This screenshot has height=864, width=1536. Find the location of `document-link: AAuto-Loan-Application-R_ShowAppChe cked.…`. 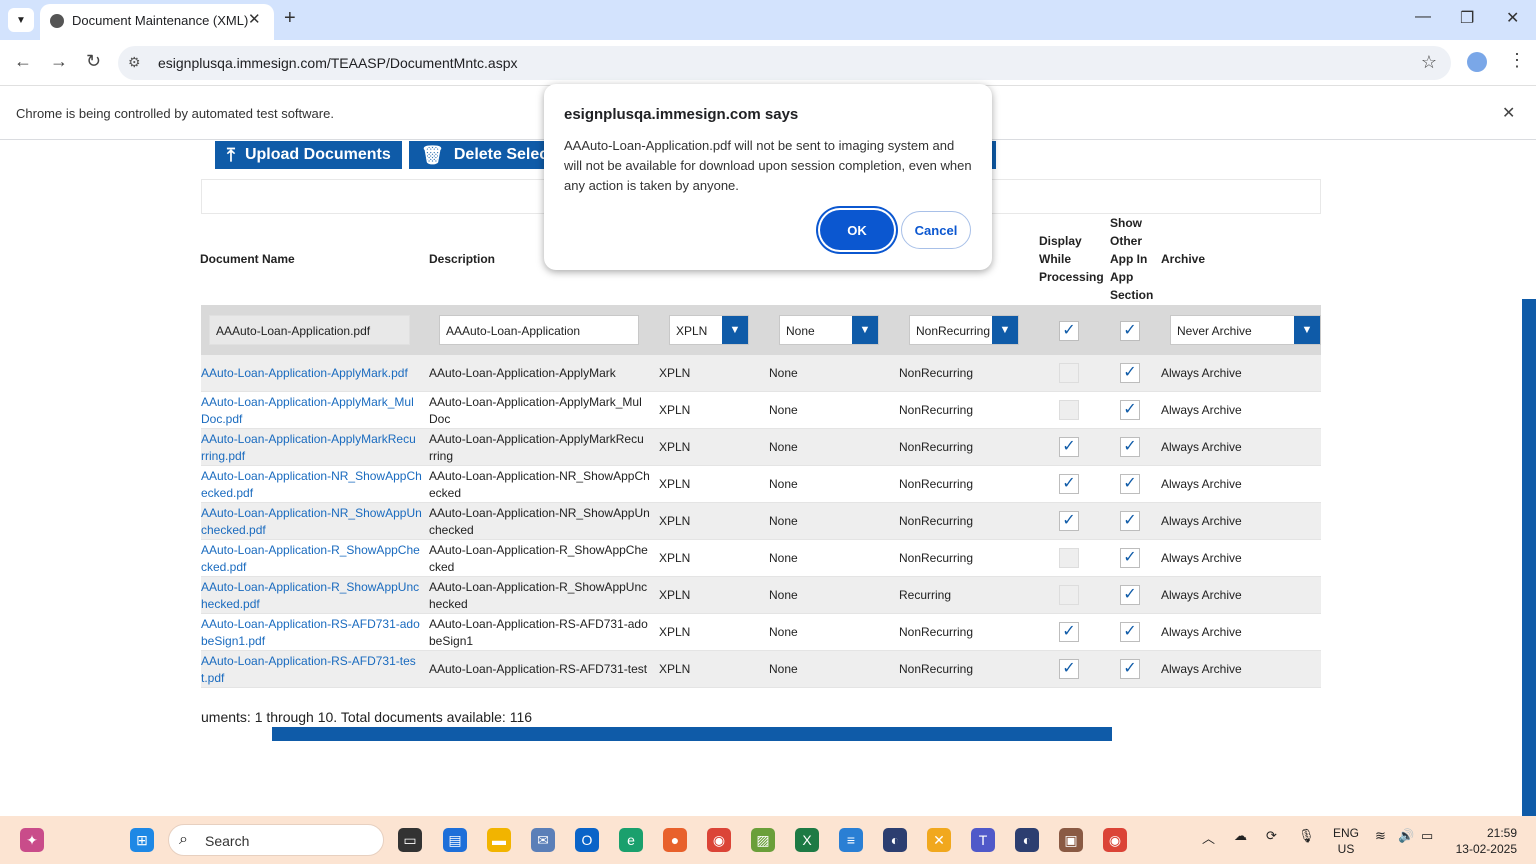

document-link: AAuto-Loan-Application-R_ShowAppChe cked.… is located at coordinates (310, 559).